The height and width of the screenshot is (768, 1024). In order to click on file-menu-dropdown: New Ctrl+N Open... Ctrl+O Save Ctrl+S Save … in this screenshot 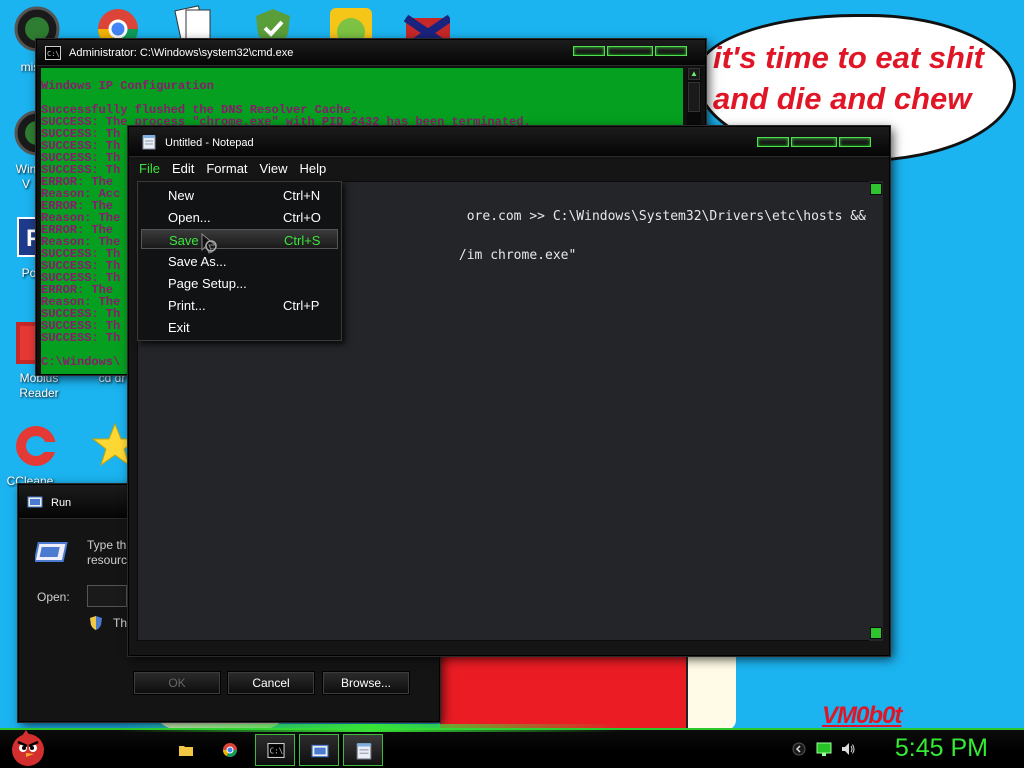, I will do `click(239, 261)`.